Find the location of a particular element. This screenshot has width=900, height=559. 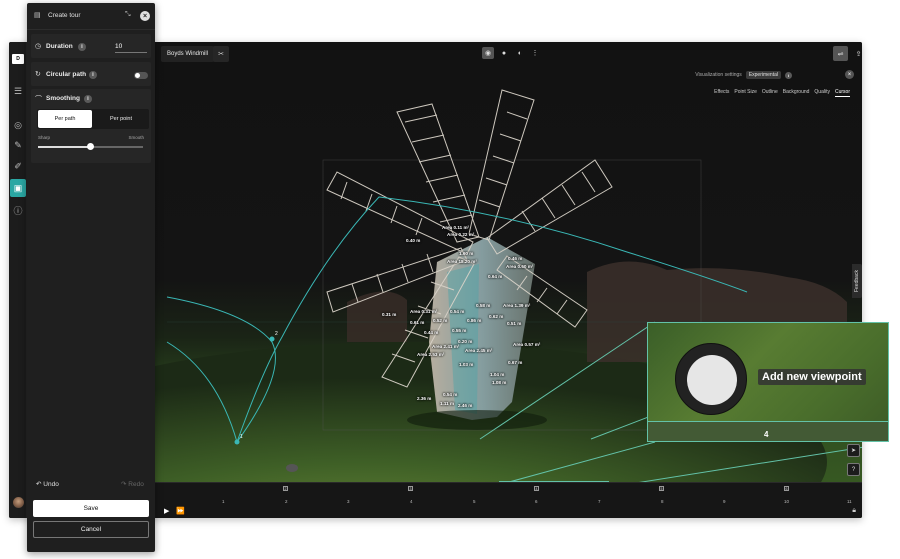

circular-path-section: ↻ Circular path i is located at coordinates (91, 74).